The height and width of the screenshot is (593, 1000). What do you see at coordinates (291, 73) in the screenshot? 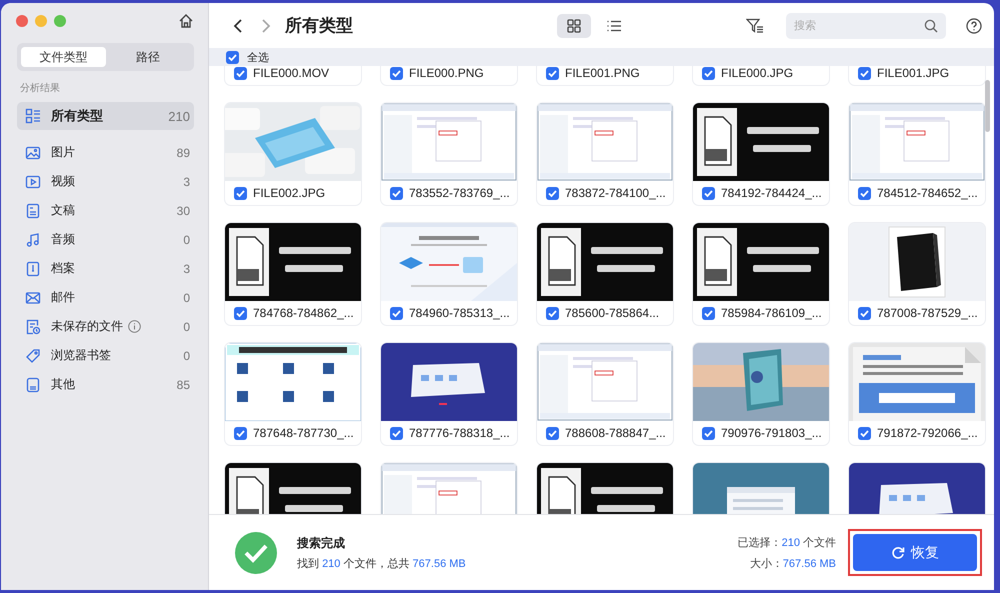
I see `file-name: FILE000.MOV` at bounding box center [291, 73].